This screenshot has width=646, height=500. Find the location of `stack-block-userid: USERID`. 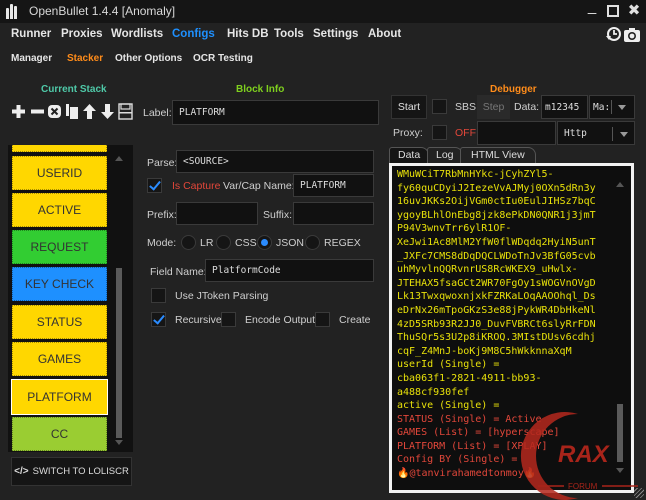

stack-block-userid: USERID is located at coordinates (59, 173).